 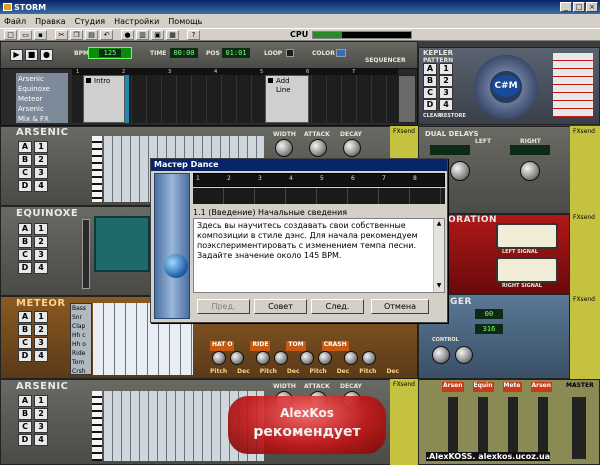 I want to click on stop-button: ■, so click(x=31, y=55).